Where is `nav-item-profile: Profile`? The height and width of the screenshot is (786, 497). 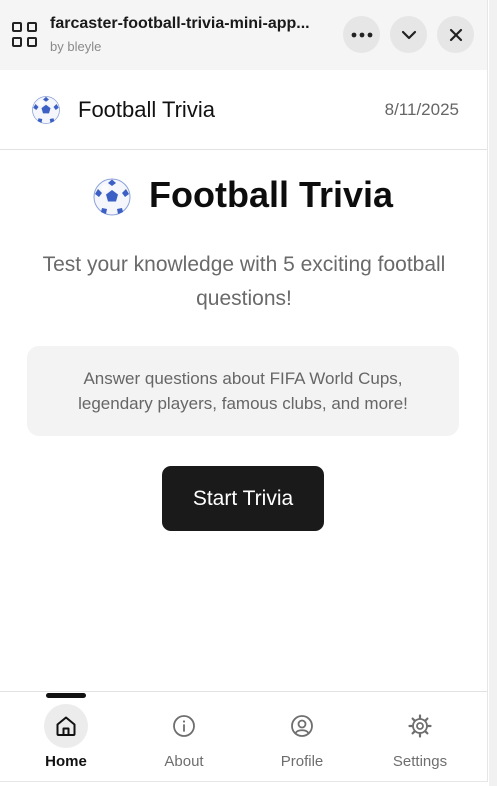 nav-item-profile: Profile is located at coordinates (302, 739).